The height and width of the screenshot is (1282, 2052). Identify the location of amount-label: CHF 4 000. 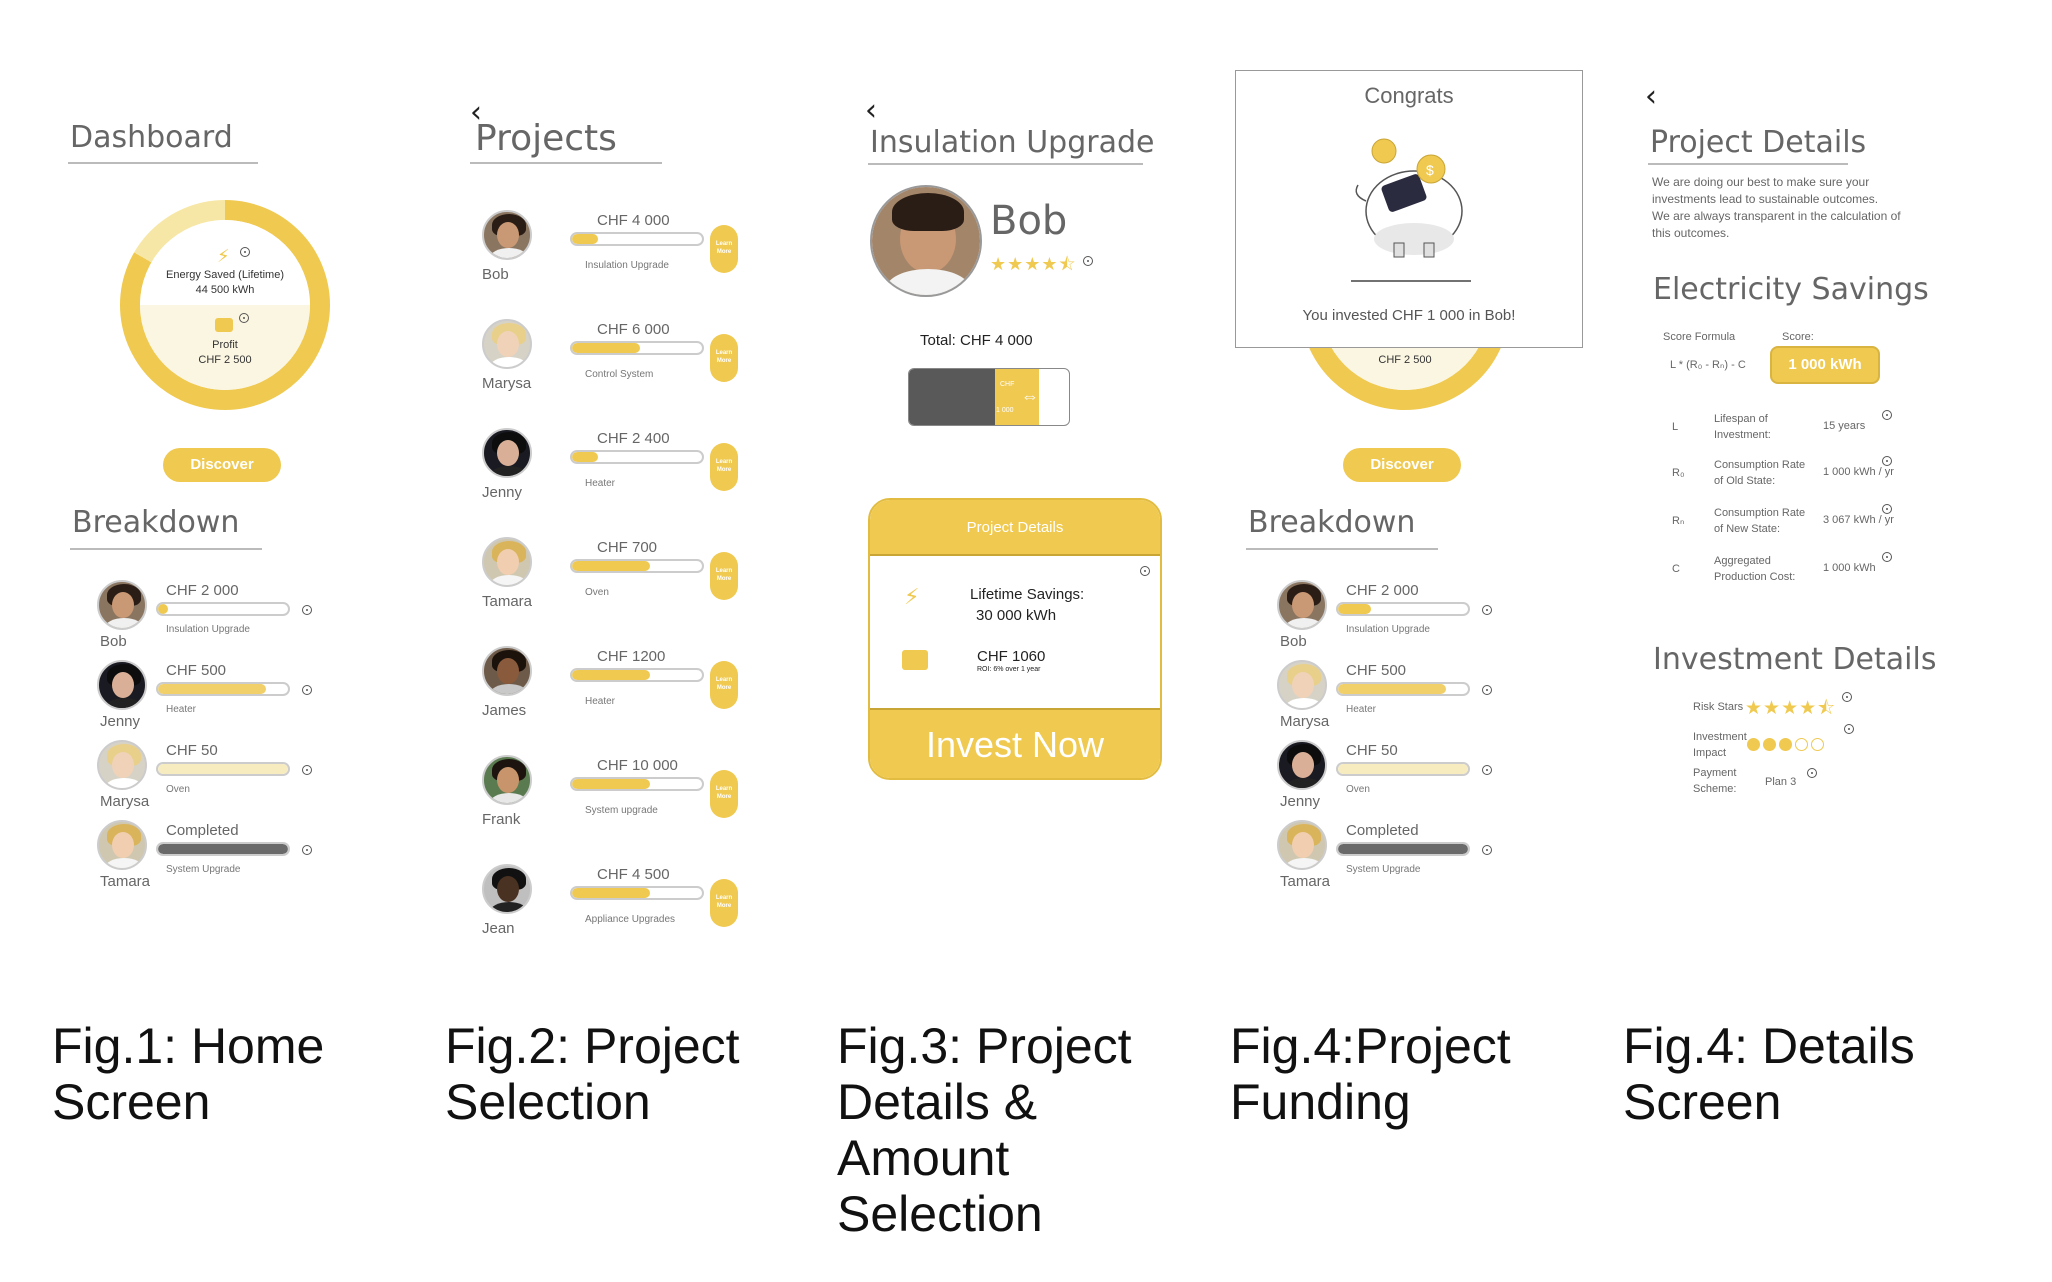
(633, 220).